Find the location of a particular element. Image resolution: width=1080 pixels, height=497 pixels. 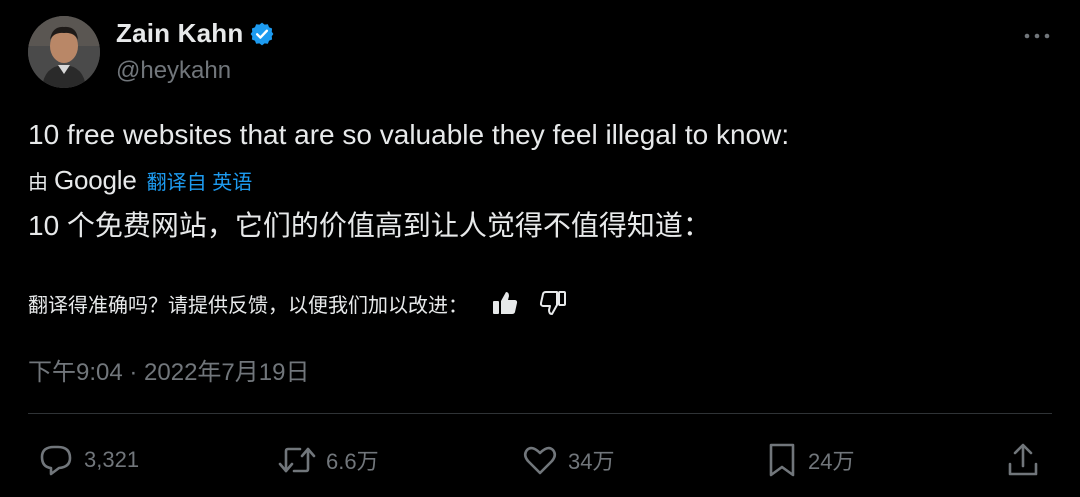

share-button is located at coordinates (1023, 460).